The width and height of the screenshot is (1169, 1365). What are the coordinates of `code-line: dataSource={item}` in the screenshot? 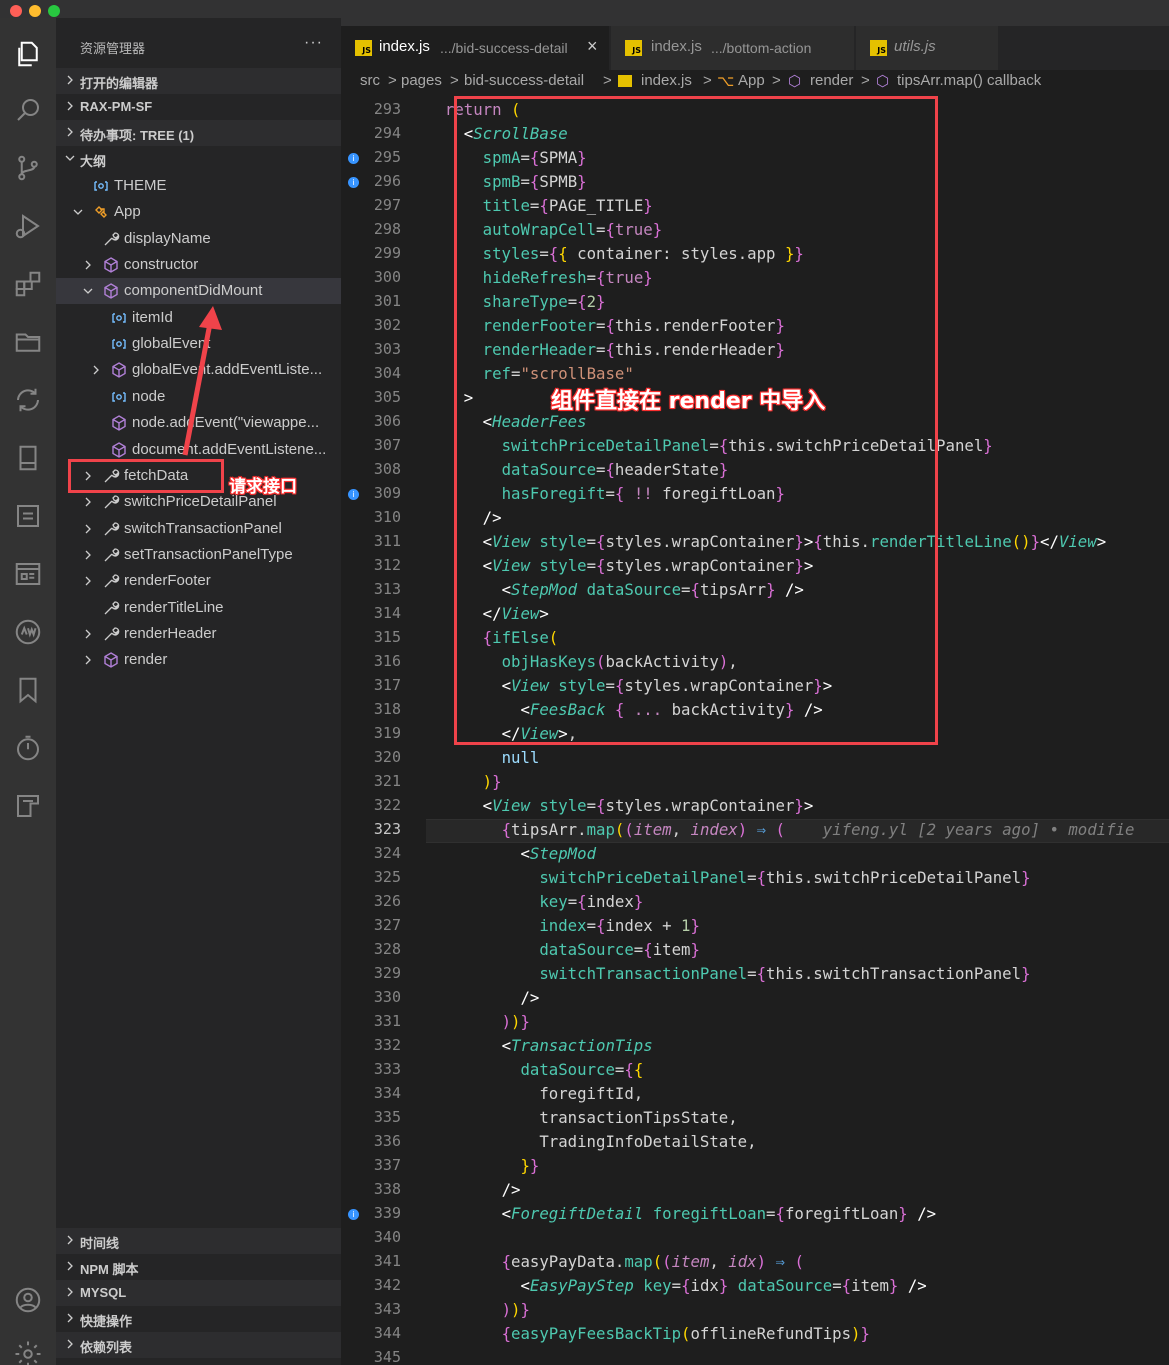 It's located at (619, 949).